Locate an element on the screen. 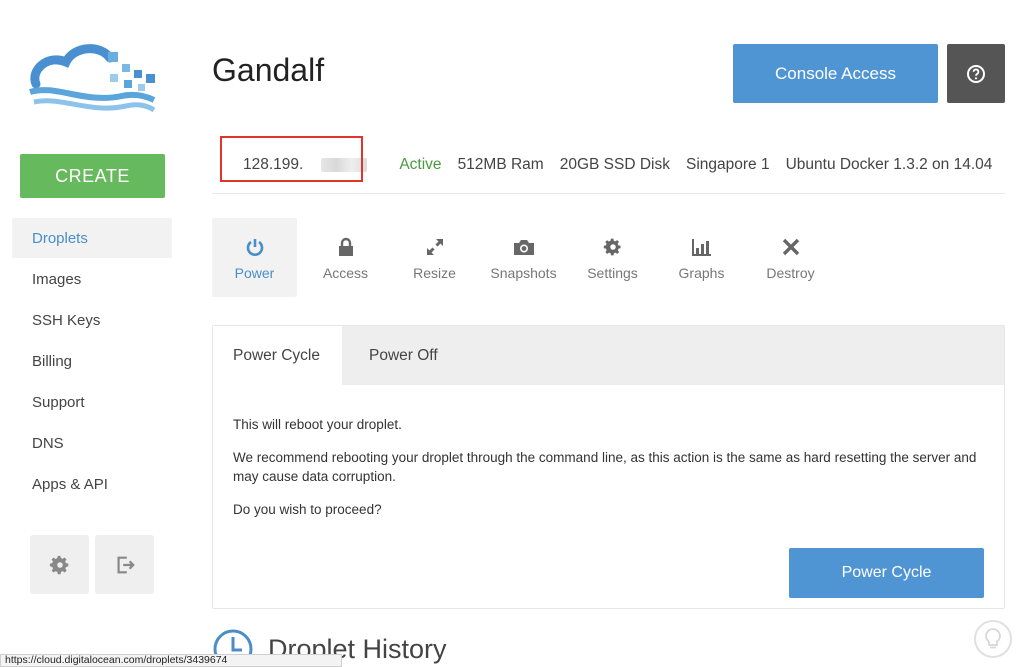  create-button: CREATE is located at coordinates (92, 176).